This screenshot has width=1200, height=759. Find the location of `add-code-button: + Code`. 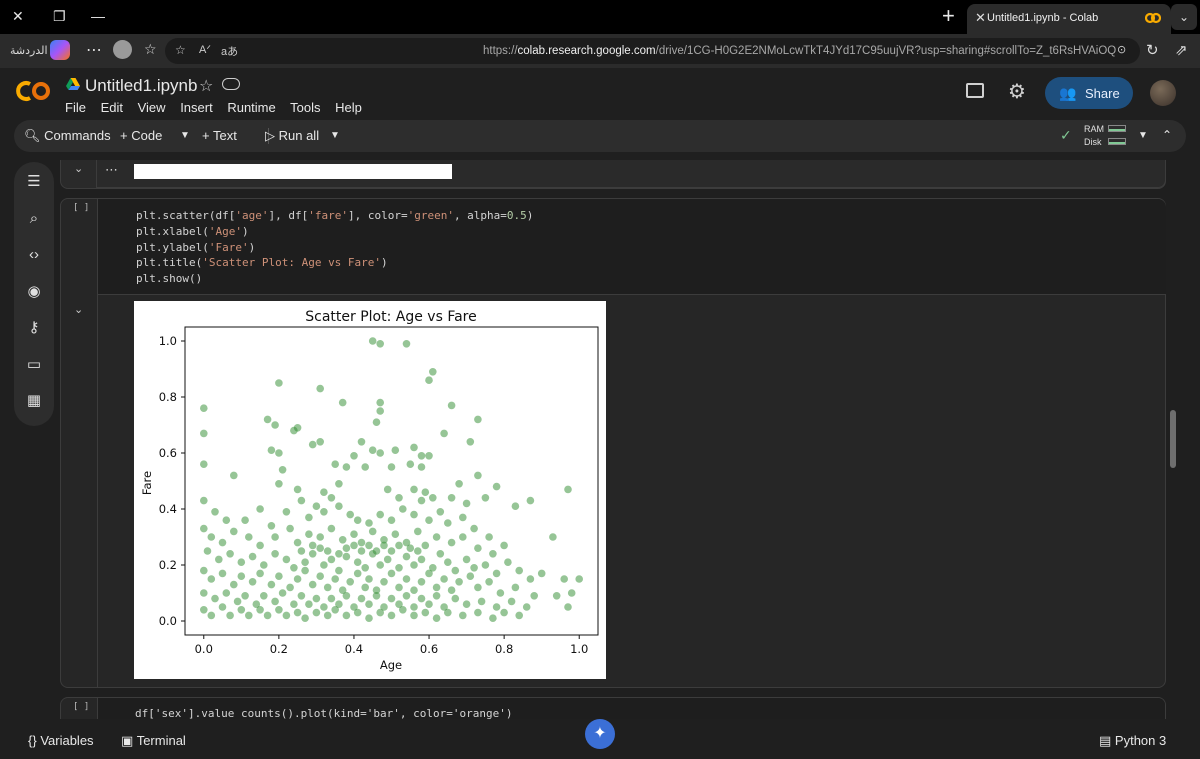

add-code-button: + Code is located at coordinates (141, 135).